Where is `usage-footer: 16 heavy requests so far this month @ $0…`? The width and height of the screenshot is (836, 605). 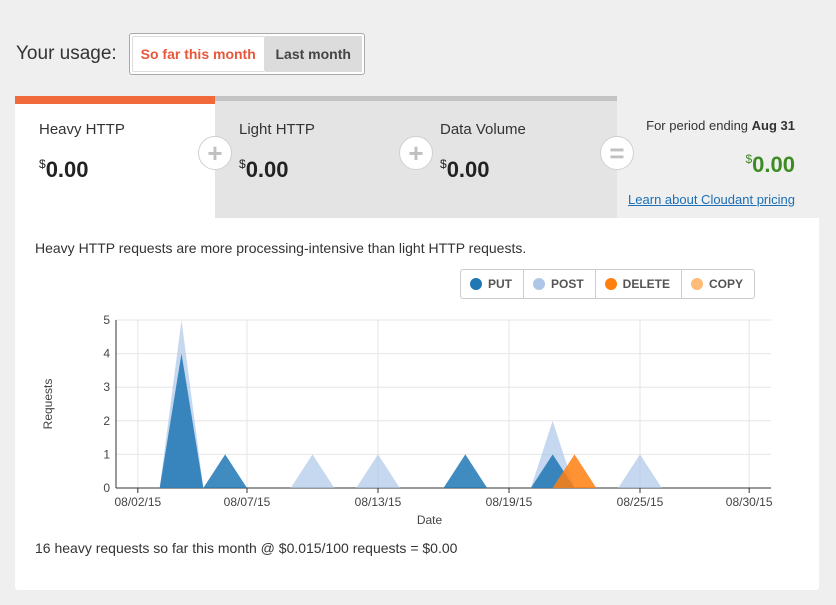
usage-footer: 16 heavy requests so far this month @ $0… is located at coordinates (246, 548).